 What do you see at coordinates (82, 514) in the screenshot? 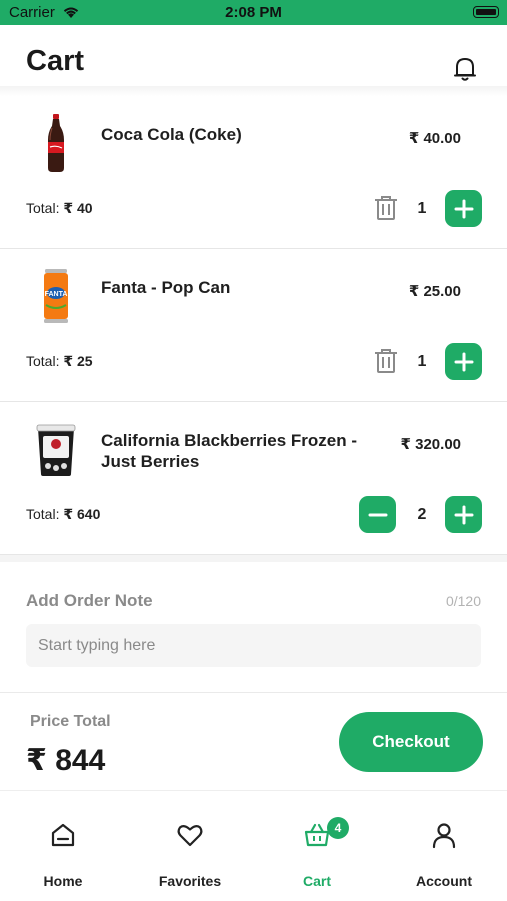
I see `item-total-value: ₹ 640` at bounding box center [82, 514].